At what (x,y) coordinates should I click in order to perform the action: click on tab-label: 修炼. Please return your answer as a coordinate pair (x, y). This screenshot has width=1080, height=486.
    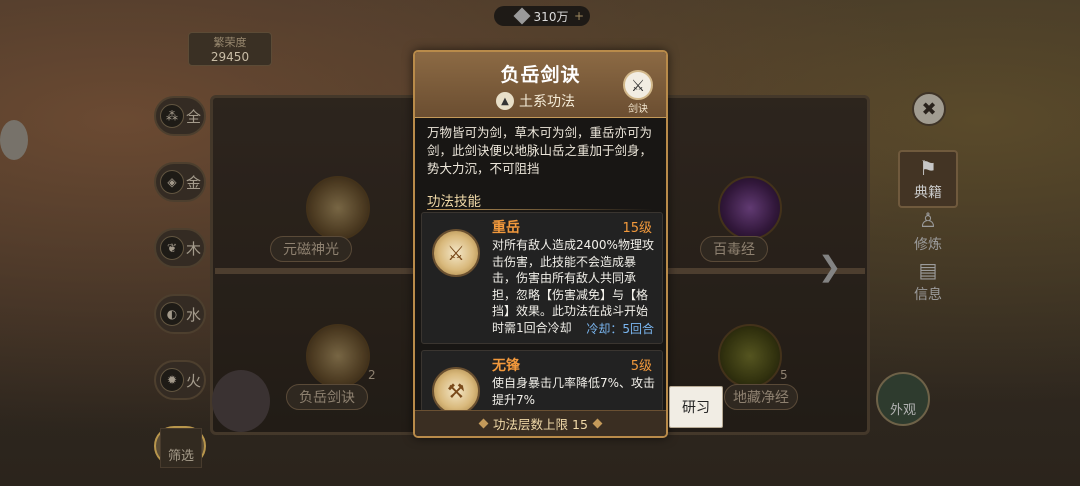
    Looking at the image, I should click on (928, 245).